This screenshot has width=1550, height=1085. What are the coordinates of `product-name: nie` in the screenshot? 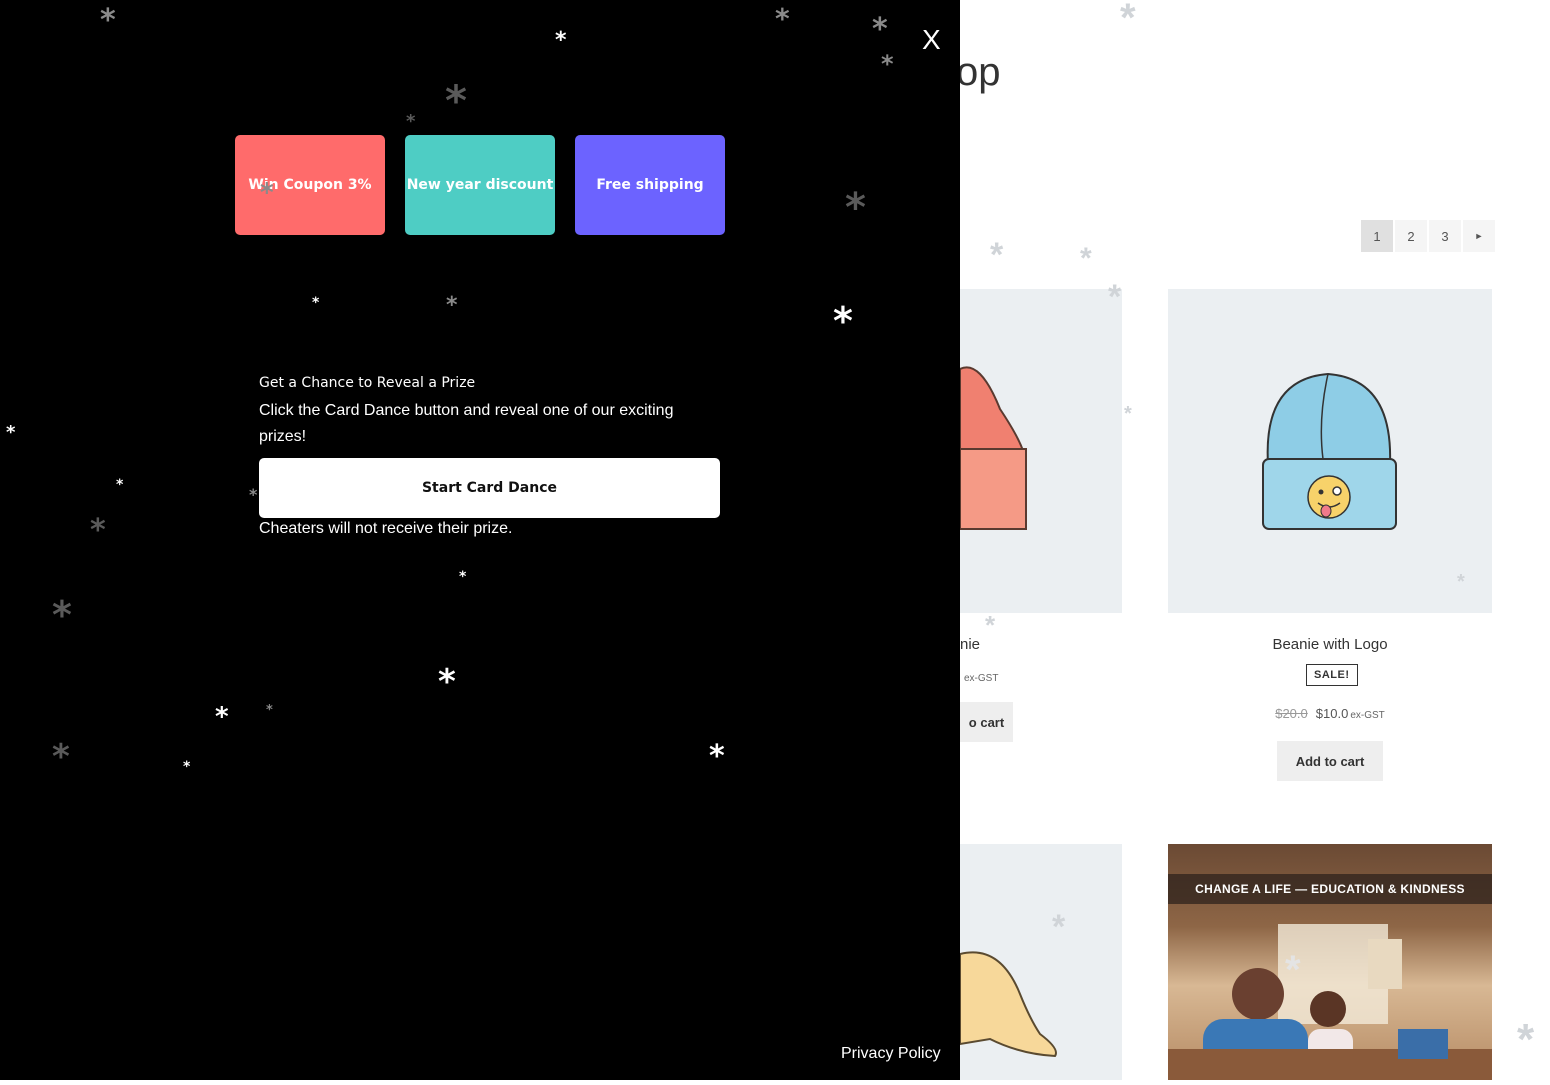 It's located at (970, 644).